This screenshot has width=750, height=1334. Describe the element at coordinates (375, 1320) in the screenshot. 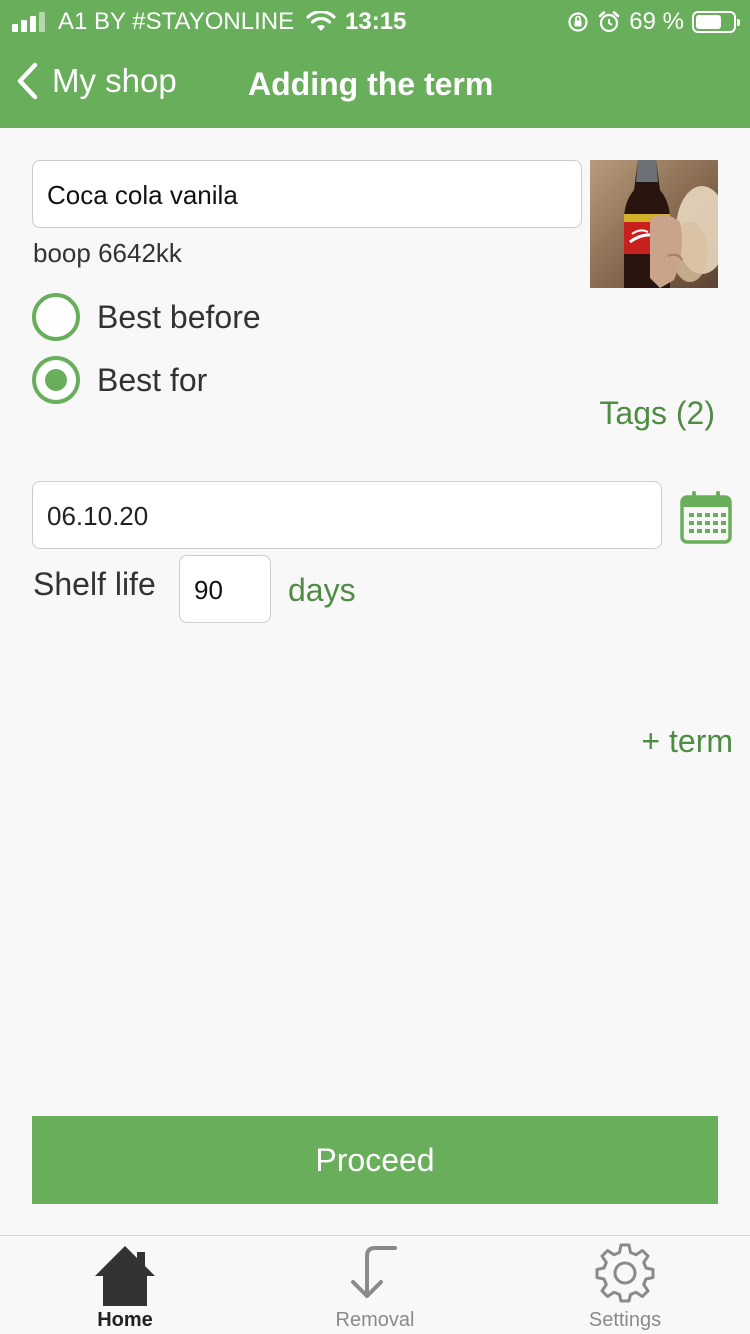

I see `tab-removal-label: Removal` at that location.